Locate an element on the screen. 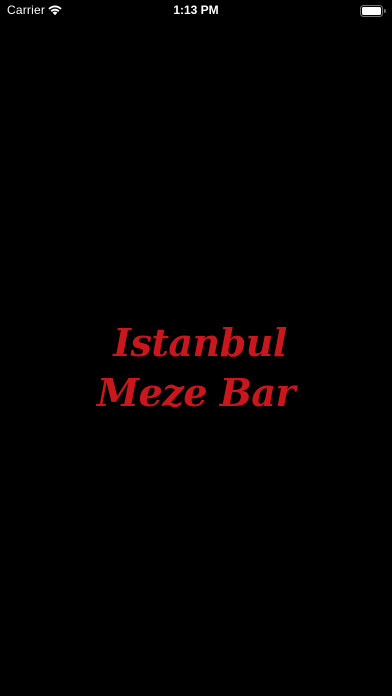 Image resolution: width=392 pixels, height=696 pixels. brand-logo: Istanbul Meze Bar is located at coordinates (196, 368).